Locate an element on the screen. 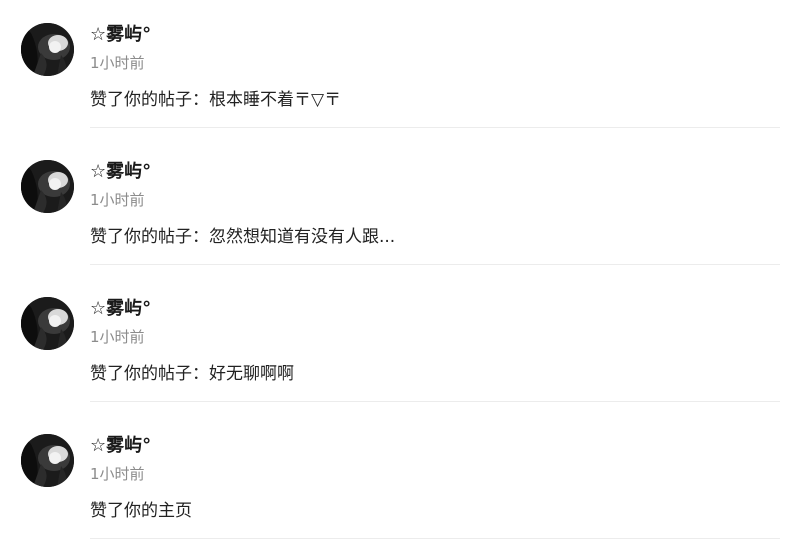  notification-text: 赞了你的帖子：根本睡不着〒▽〒 is located at coordinates (215, 100).